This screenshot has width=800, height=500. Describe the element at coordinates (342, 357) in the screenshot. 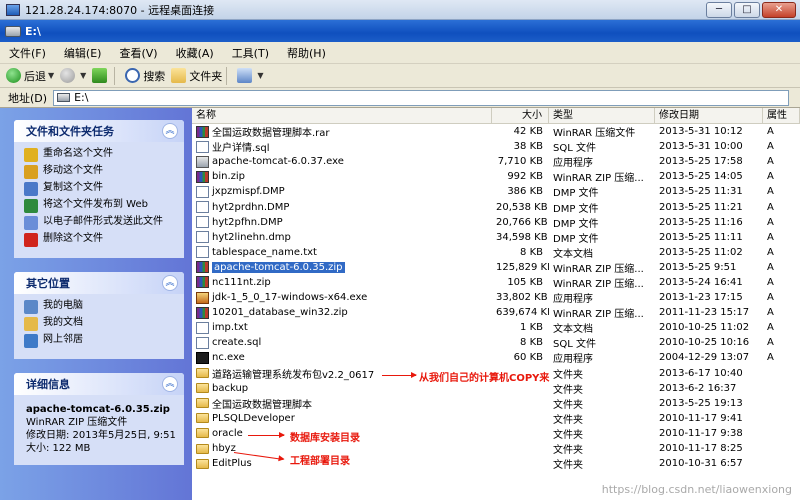

I see `file-name-cell: nc.exe` at that location.